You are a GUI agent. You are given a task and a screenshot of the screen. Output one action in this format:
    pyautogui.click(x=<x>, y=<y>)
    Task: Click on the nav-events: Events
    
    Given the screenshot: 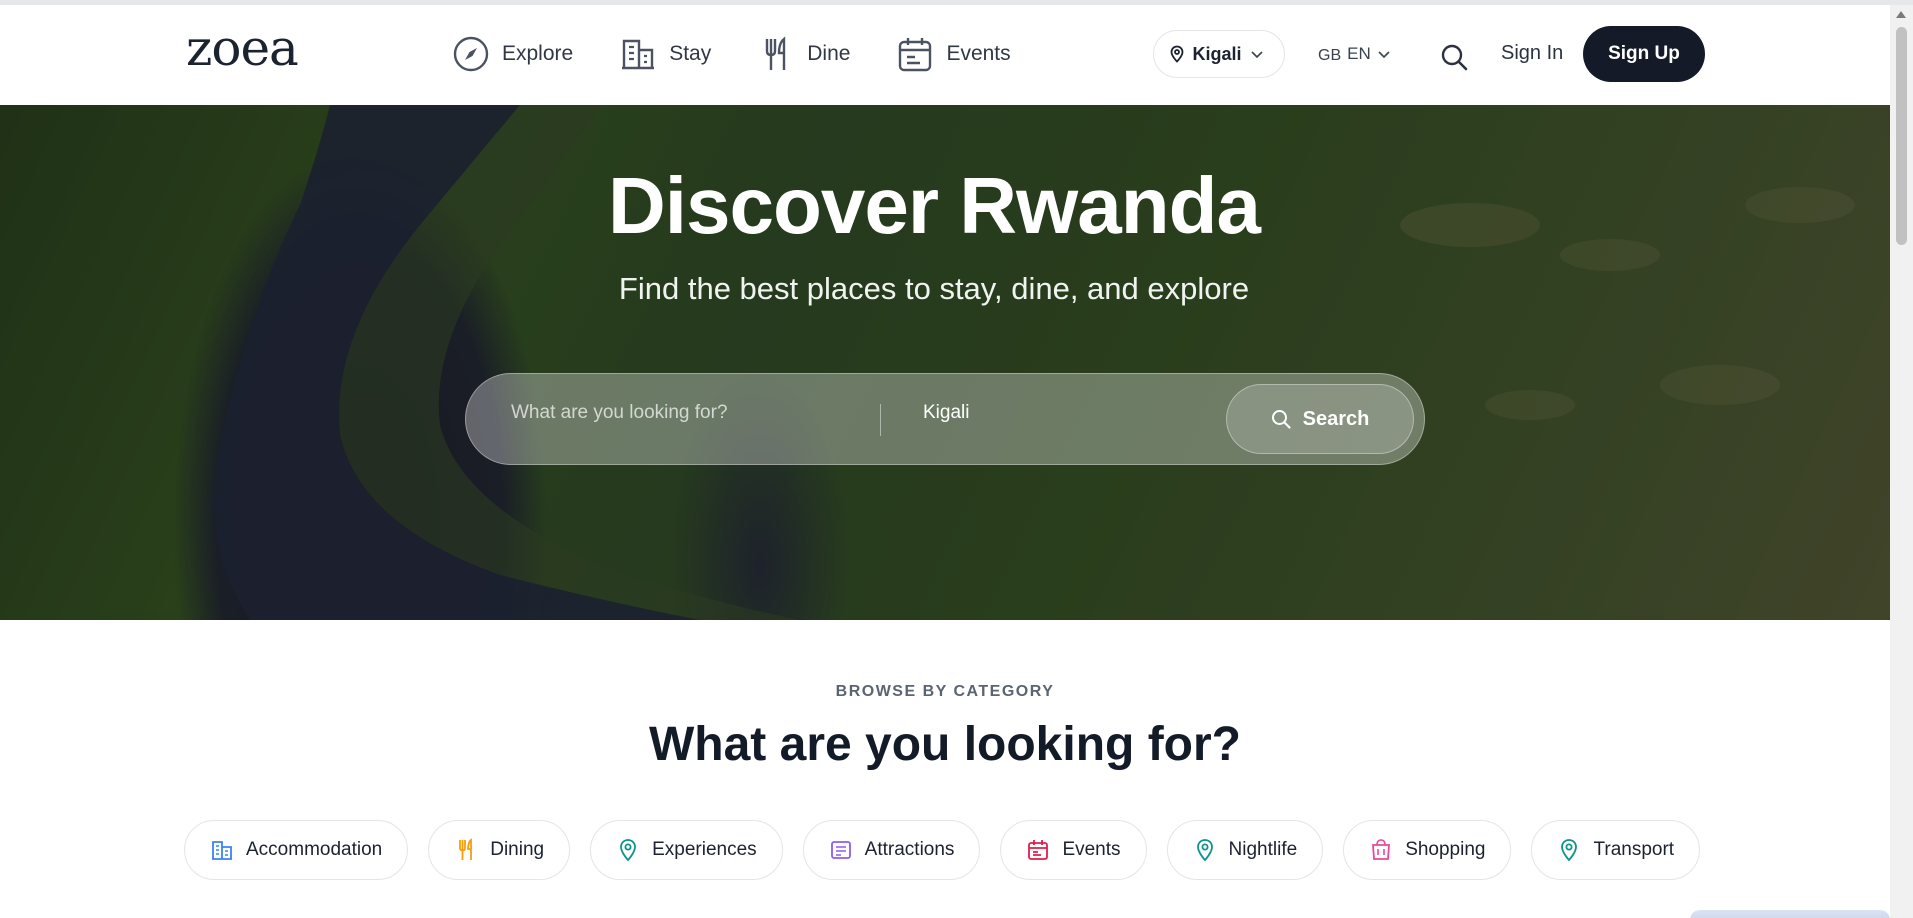 What is the action you would take?
    pyautogui.click(x=953, y=54)
    